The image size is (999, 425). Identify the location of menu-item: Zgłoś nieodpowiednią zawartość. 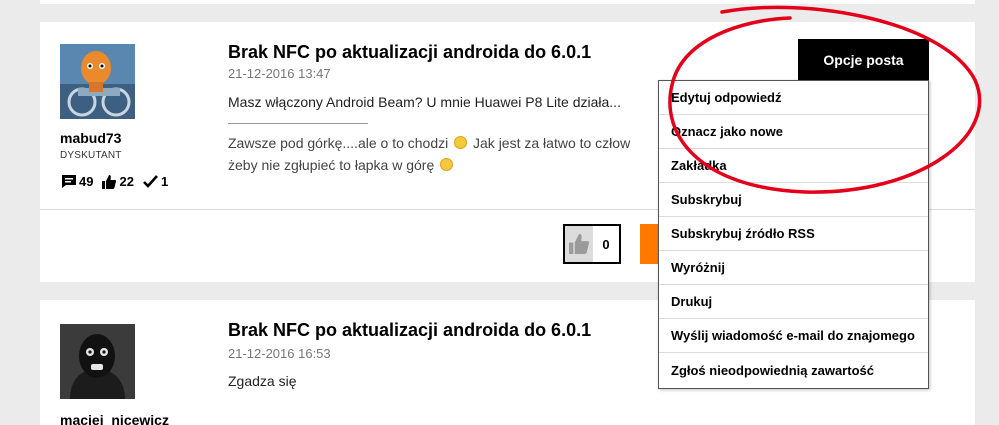
(793, 370).